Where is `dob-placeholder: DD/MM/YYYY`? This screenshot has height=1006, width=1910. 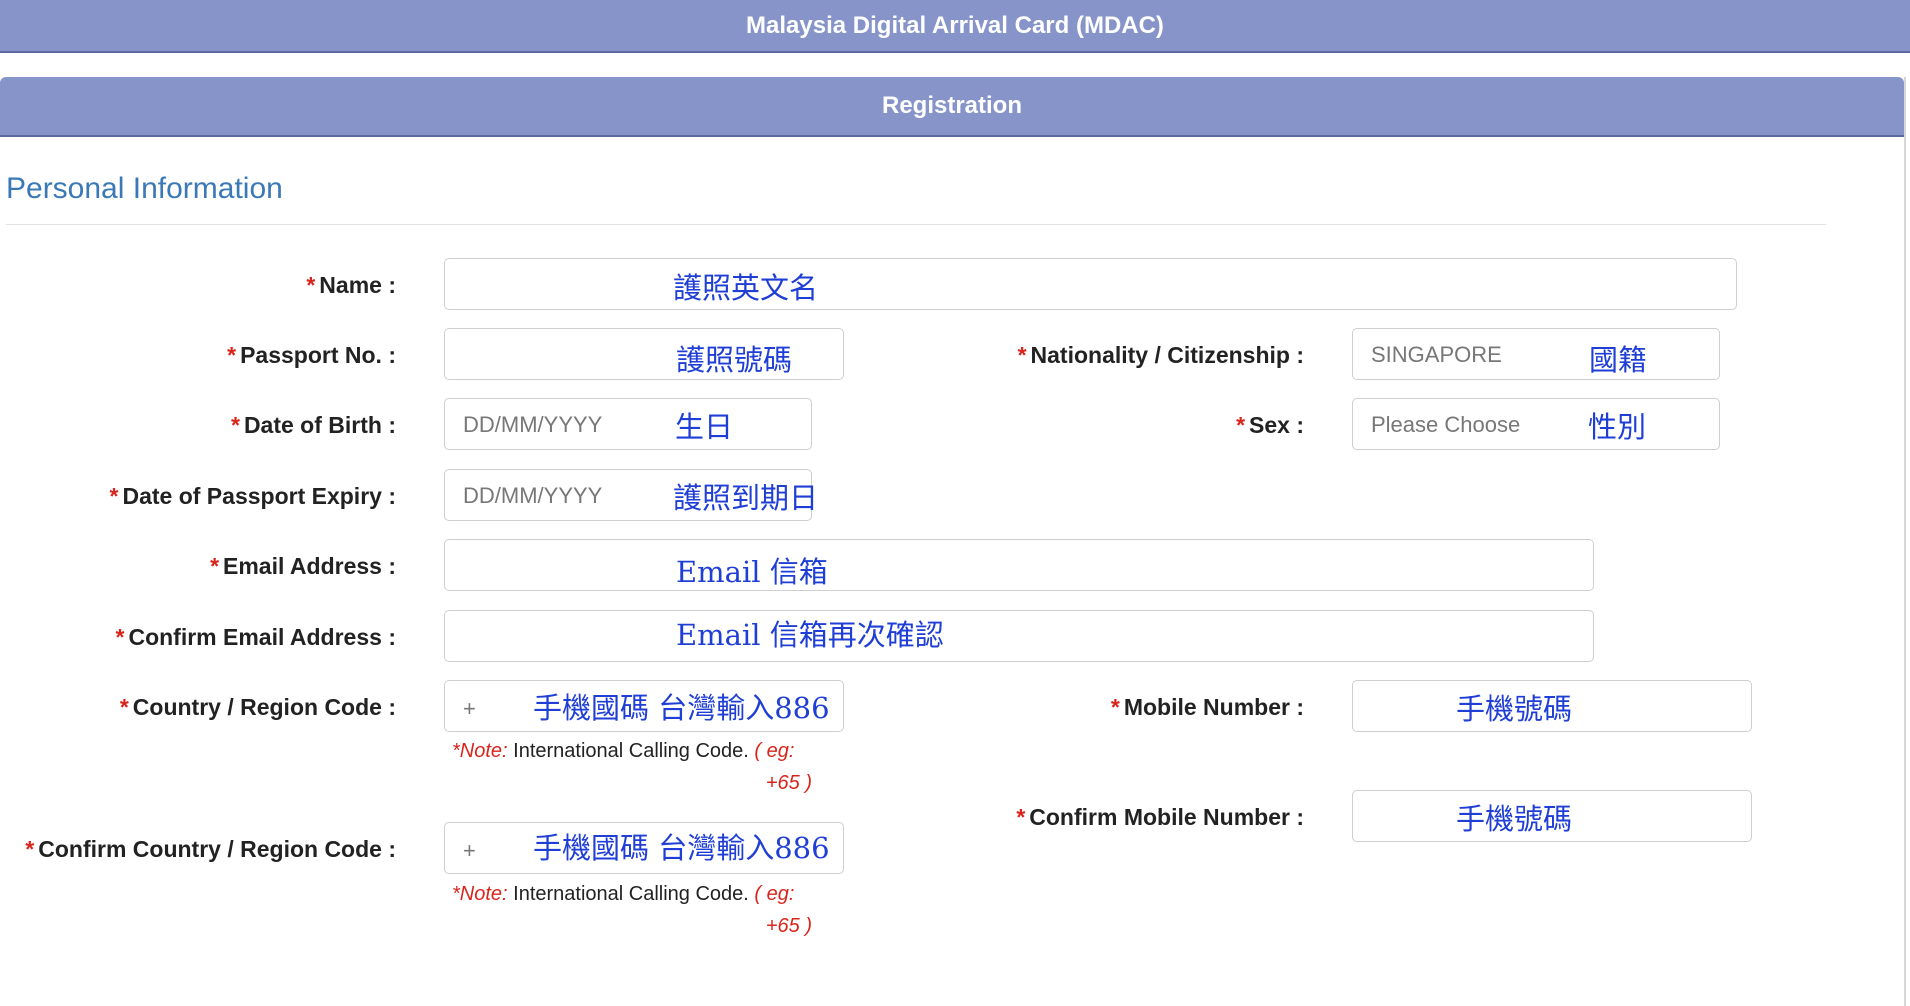 dob-placeholder: DD/MM/YYYY is located at coordinates (533, 424).